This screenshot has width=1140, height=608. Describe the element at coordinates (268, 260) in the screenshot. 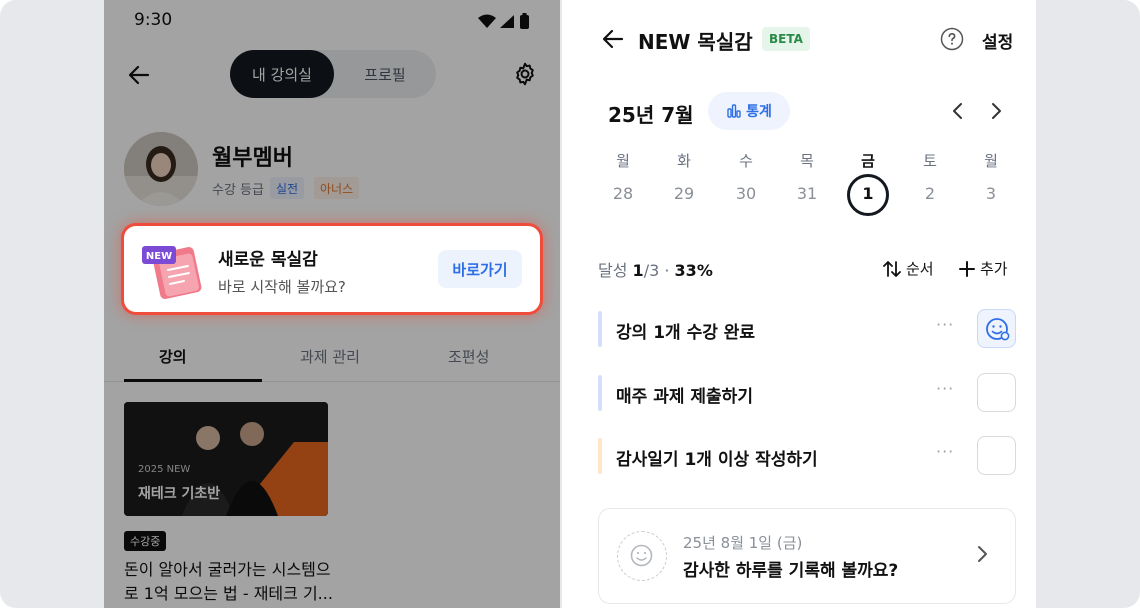

I see `promo-title: 새로운 목실감` at that location.